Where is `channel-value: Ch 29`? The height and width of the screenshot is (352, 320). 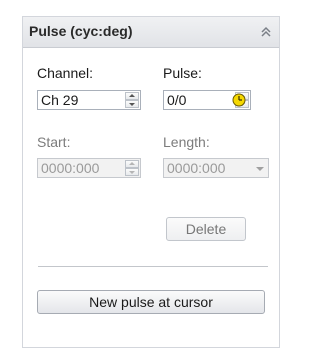 channel-value: Ch 29 is located at coordinates (60, 100).